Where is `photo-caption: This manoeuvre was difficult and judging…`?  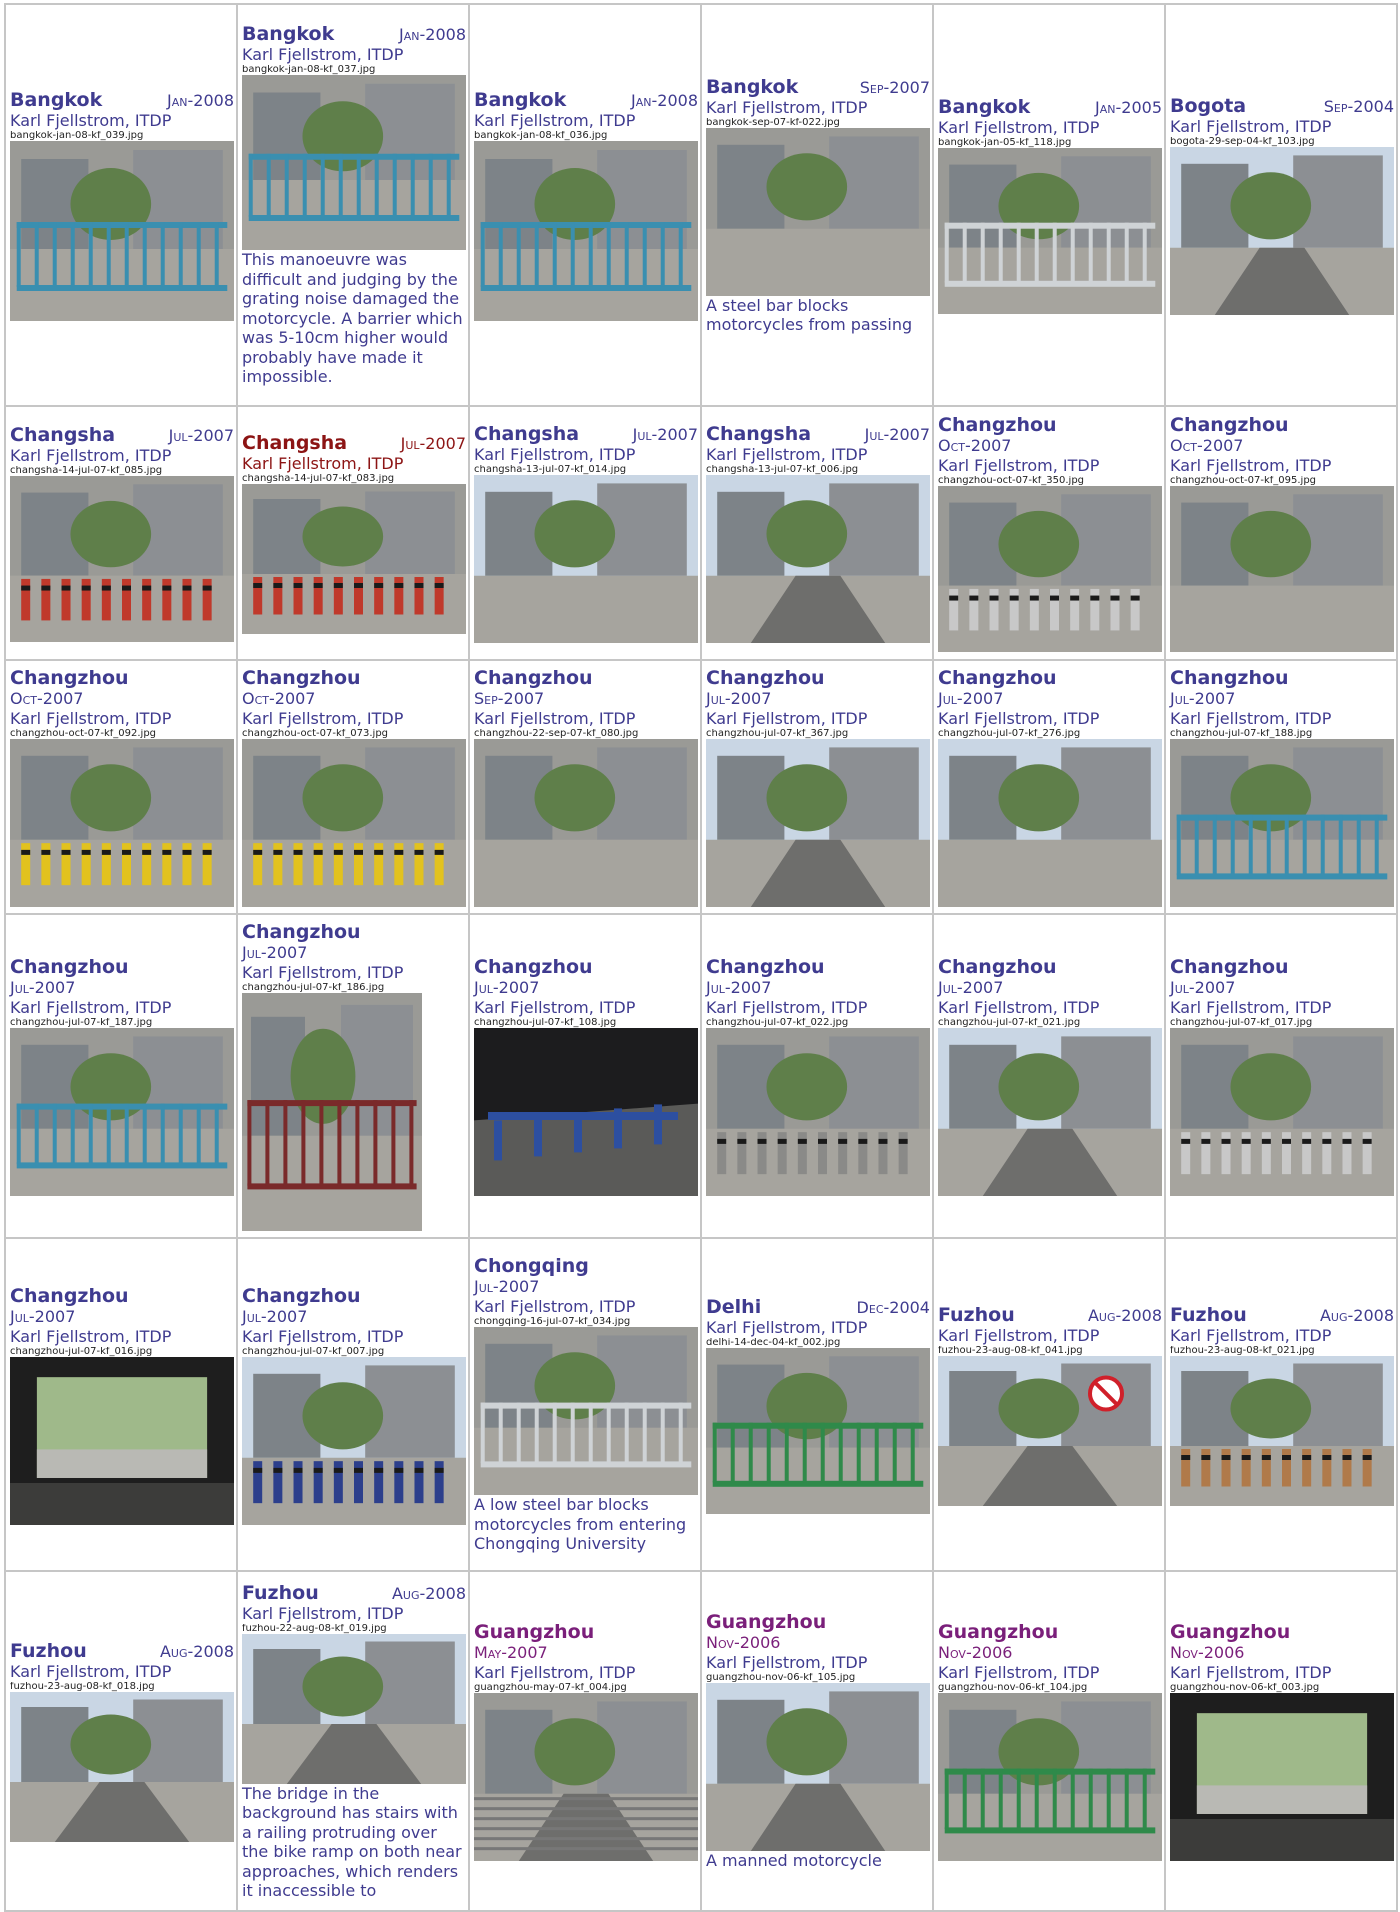
photo-caption: This manoeuvre was difficult and judging… is located at coordinates (352, 318).